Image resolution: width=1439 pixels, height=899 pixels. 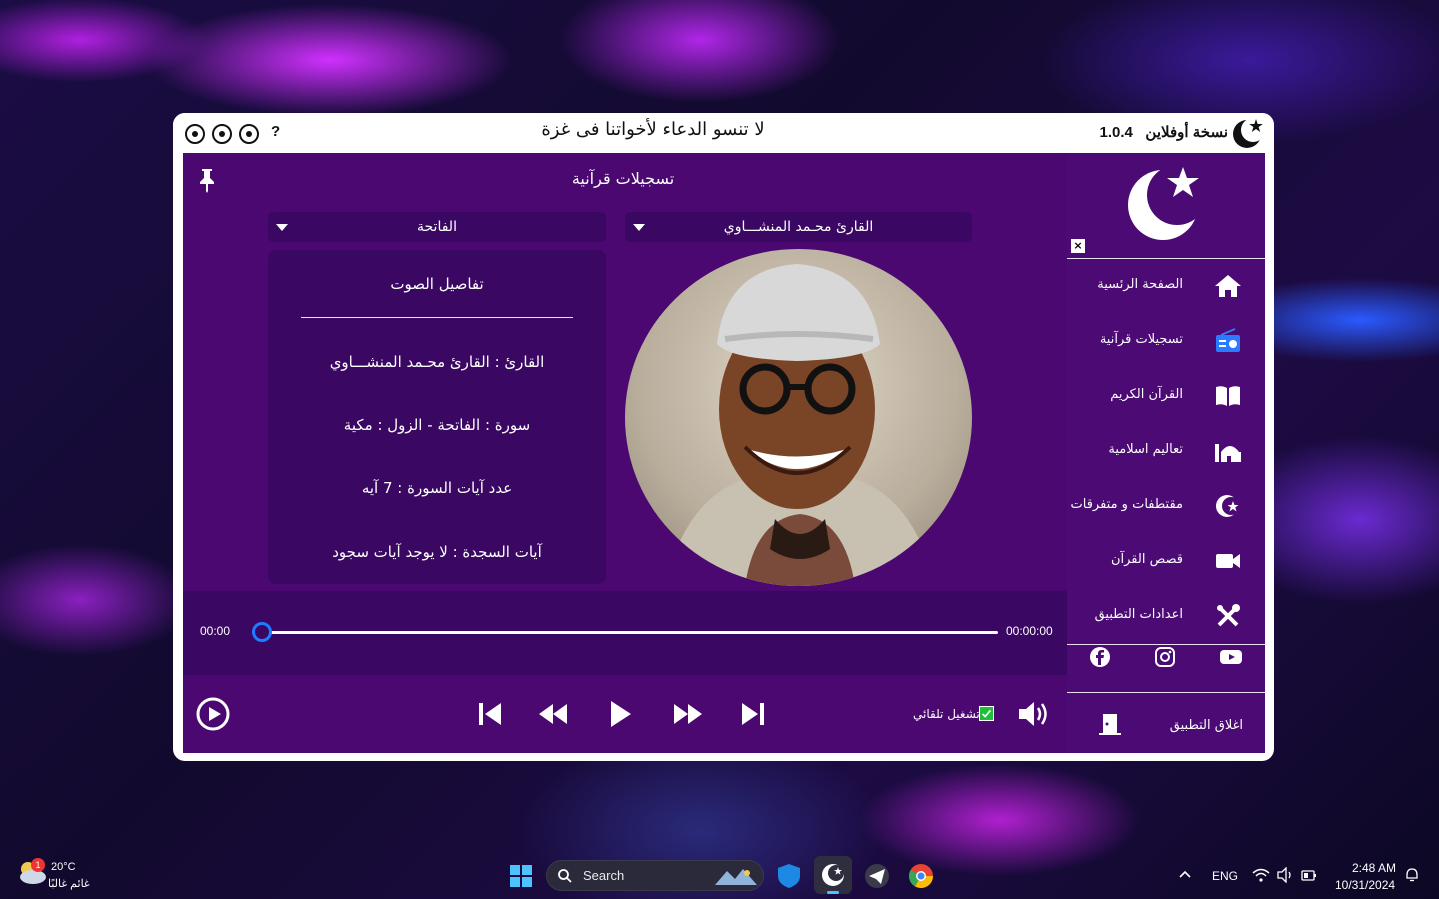 I want to click on exit-label: اغلاق التطبيق, so click(x=1206, y=725).